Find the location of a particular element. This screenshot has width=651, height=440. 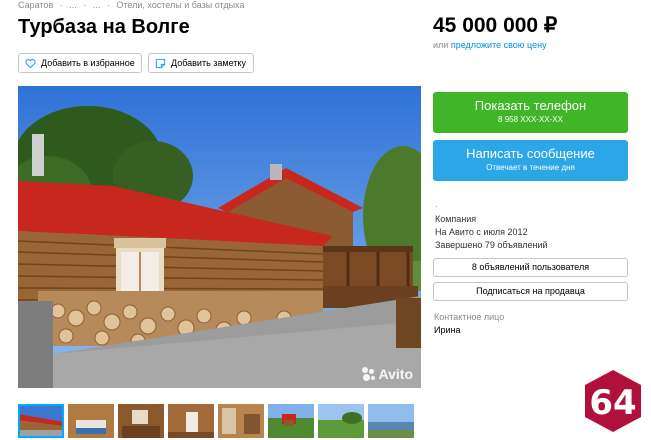

seller-completed: Завершено 79 объявлений is located at coordinates (491, 245).